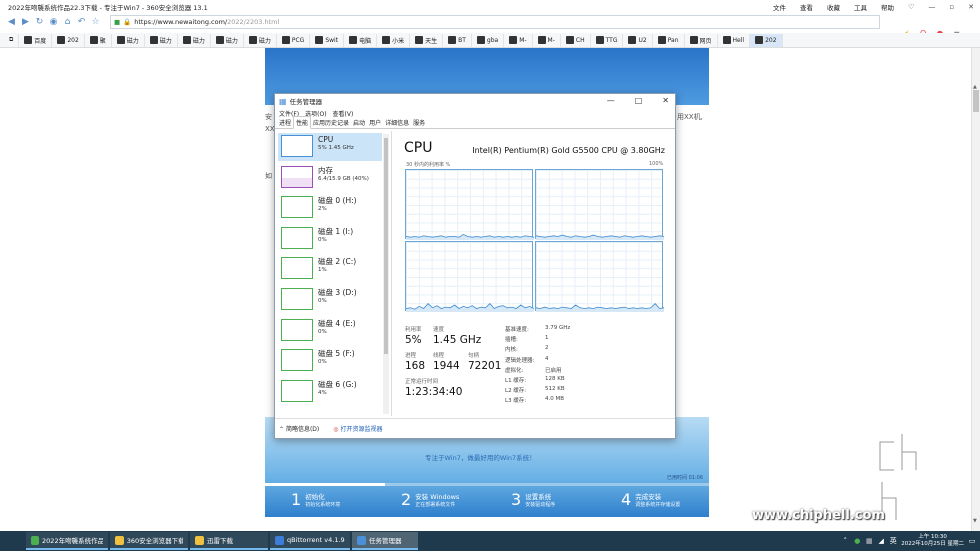  Describe the element at coordinates (330, 392) in the screenshot. I see `perf-item: 磁盘 6 (G:) 4%` at that location.